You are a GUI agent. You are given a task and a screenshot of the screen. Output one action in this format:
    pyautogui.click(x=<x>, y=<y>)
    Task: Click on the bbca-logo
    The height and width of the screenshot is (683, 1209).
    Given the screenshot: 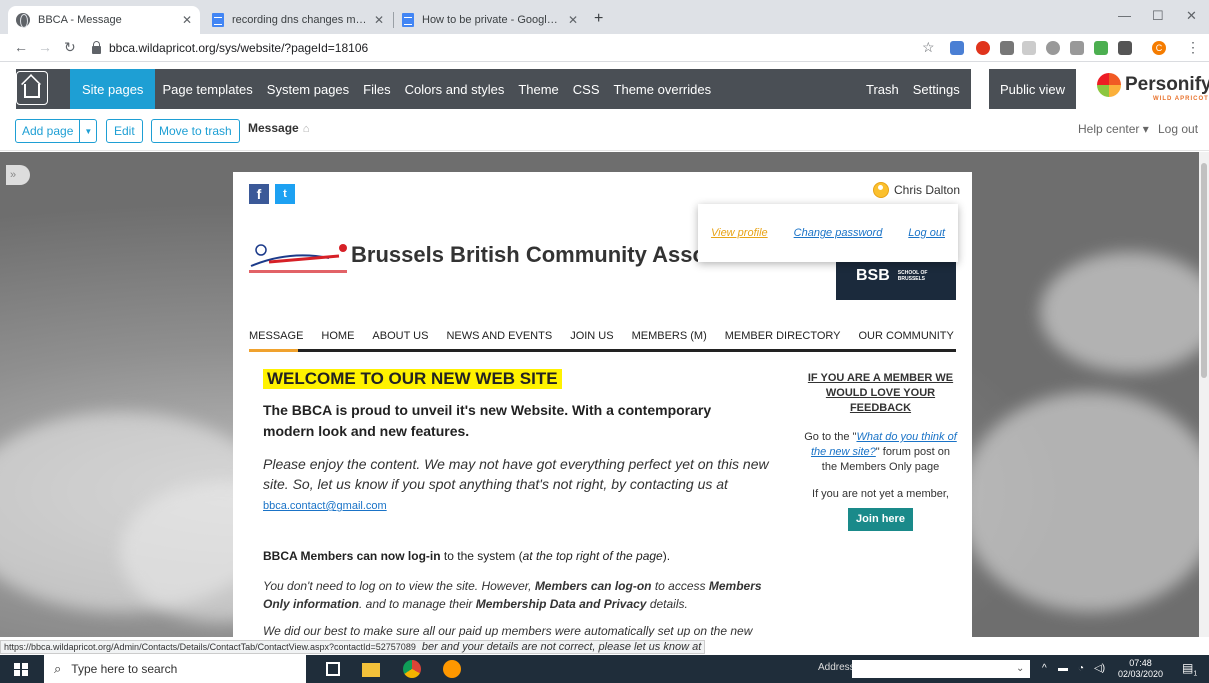 What is the action you would take?
    pyautogui.click(x=298, y=258)
    